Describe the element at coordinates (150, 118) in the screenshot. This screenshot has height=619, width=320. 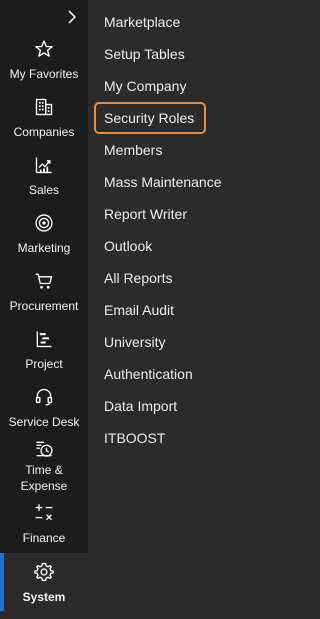
I see `submenu-item-security-roles: Security Roles` at that location.